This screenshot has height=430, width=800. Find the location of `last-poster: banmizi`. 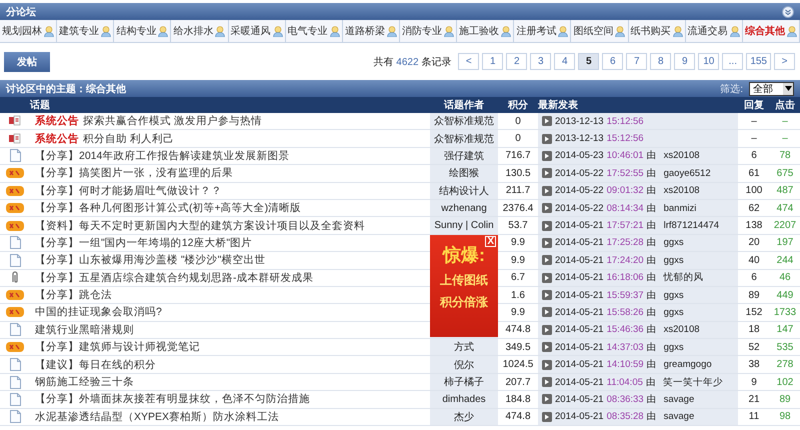

last-poster: banmizi is located at coordinates (680, 208).